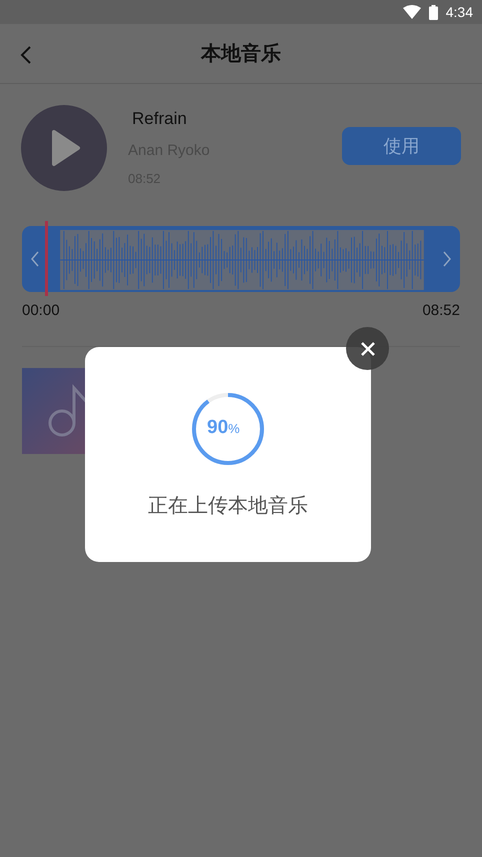 The height and width of the screenshot is (857, 482). I want to click on back-icon, so click(26, 55).